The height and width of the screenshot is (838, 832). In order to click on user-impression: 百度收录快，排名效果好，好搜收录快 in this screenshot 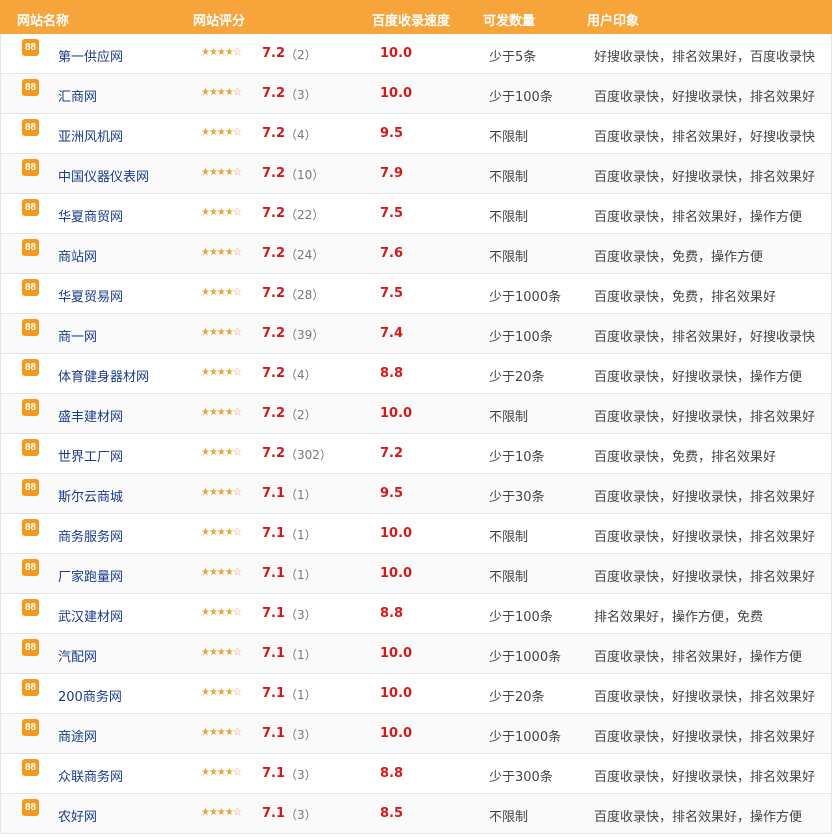, I will do `click(705, 337)`.